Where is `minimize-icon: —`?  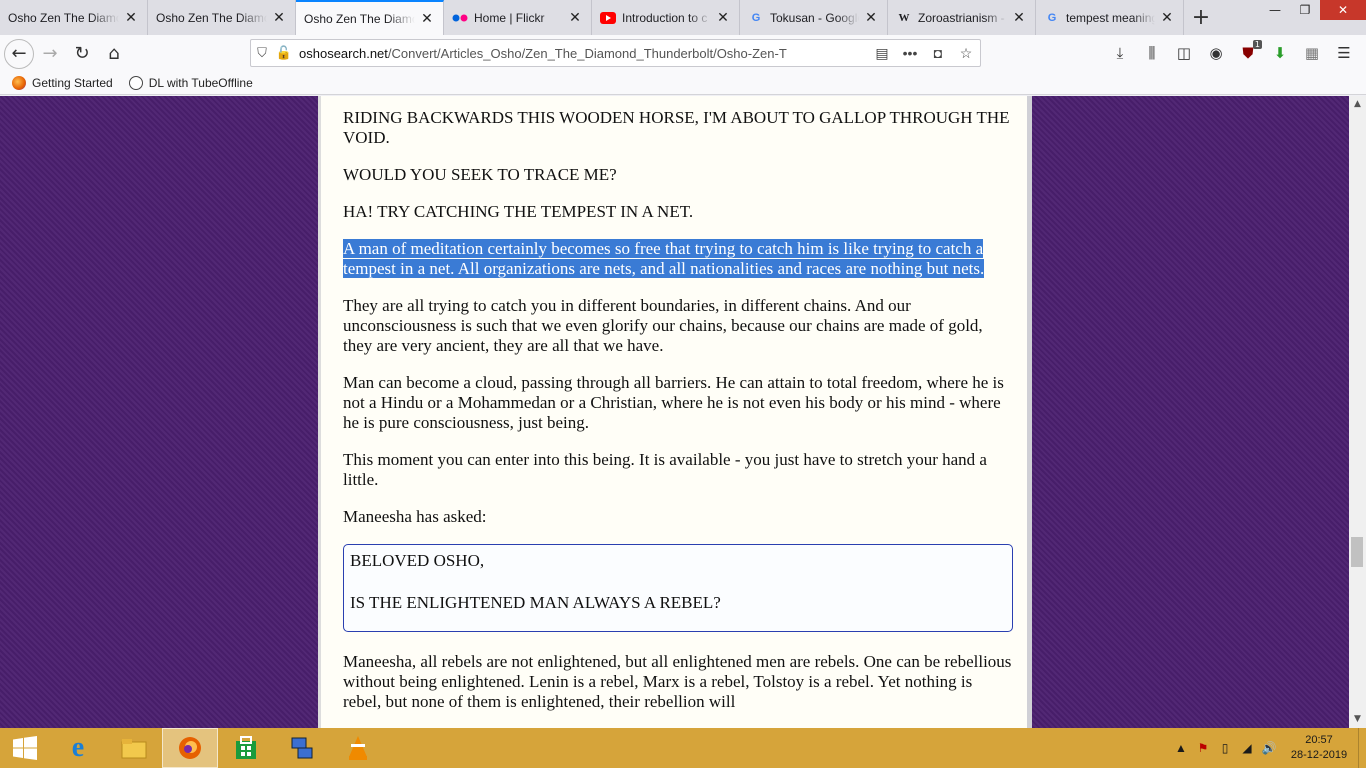
minimize-icon: — is located at coordinates (1275, 10).